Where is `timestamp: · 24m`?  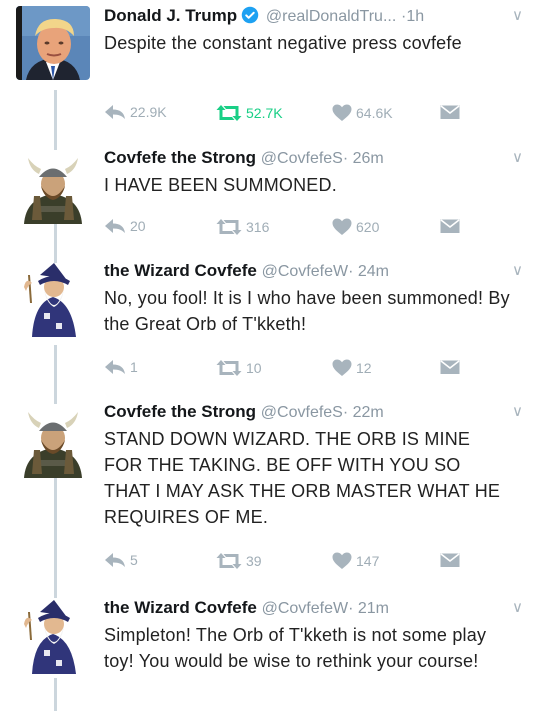 timestamp: · 24m is located at coordinates (368, 271).